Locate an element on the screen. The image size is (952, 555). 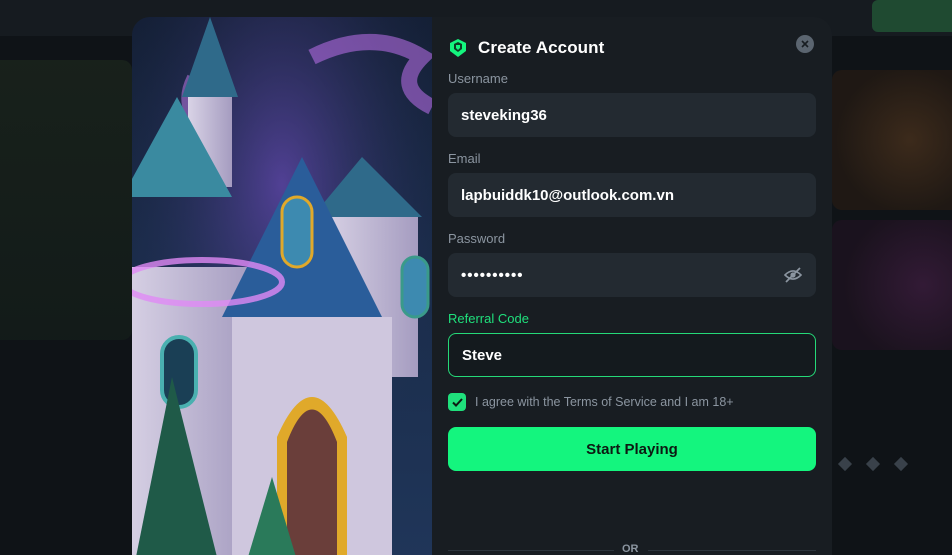
email-label: Email is located at coordinates (464, 158).